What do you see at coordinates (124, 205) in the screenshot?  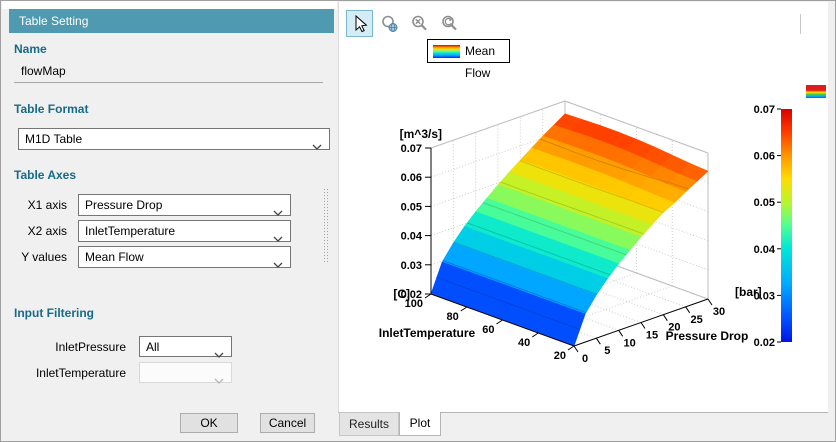 I see `x1-axis-value: Pressure Drop` at bounding box center [124, 205].